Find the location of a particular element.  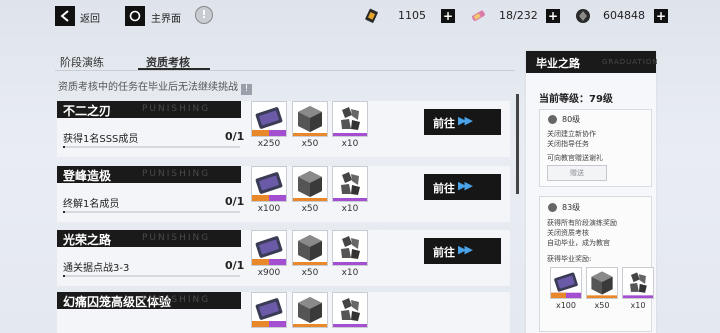

chevron-left-icon is located at coordinates (64, 16).